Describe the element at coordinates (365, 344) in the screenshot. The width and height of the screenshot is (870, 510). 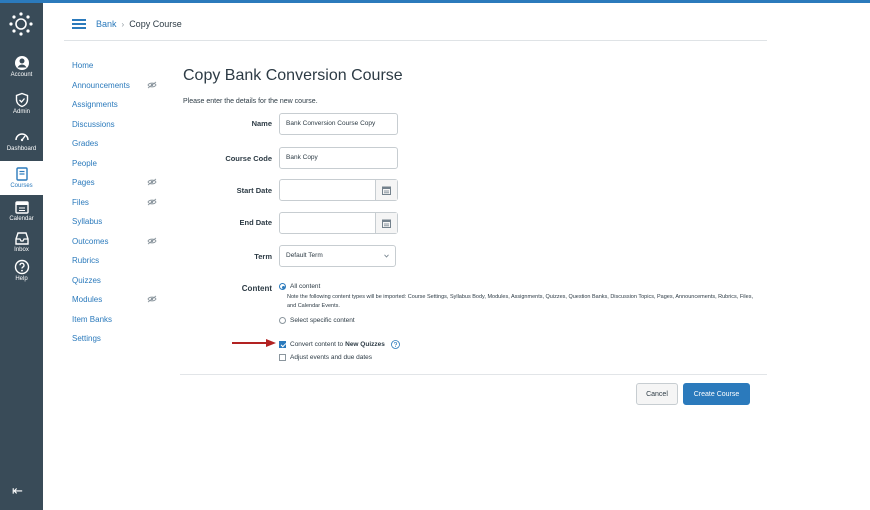
I see `convert-label-bold: New Quizzes` at that location.